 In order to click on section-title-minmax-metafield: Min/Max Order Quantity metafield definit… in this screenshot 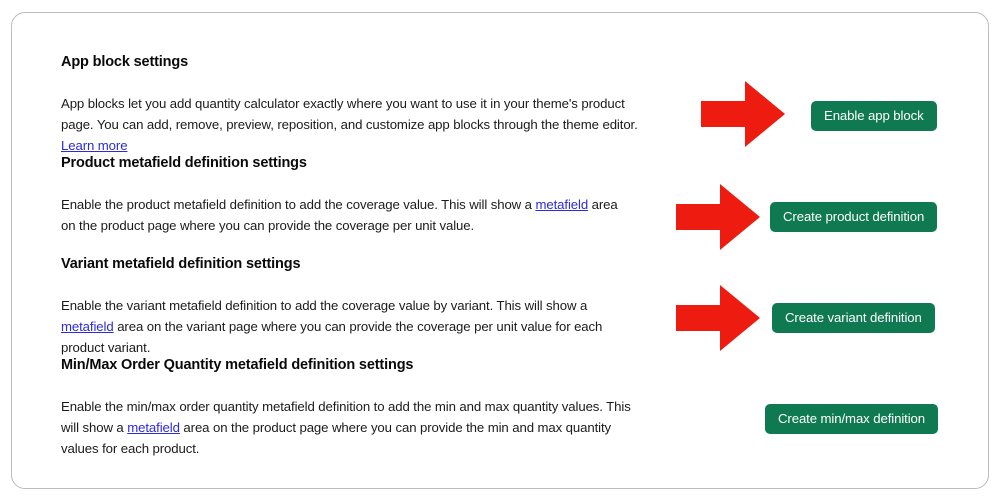, I will do `click(237, 365)`.